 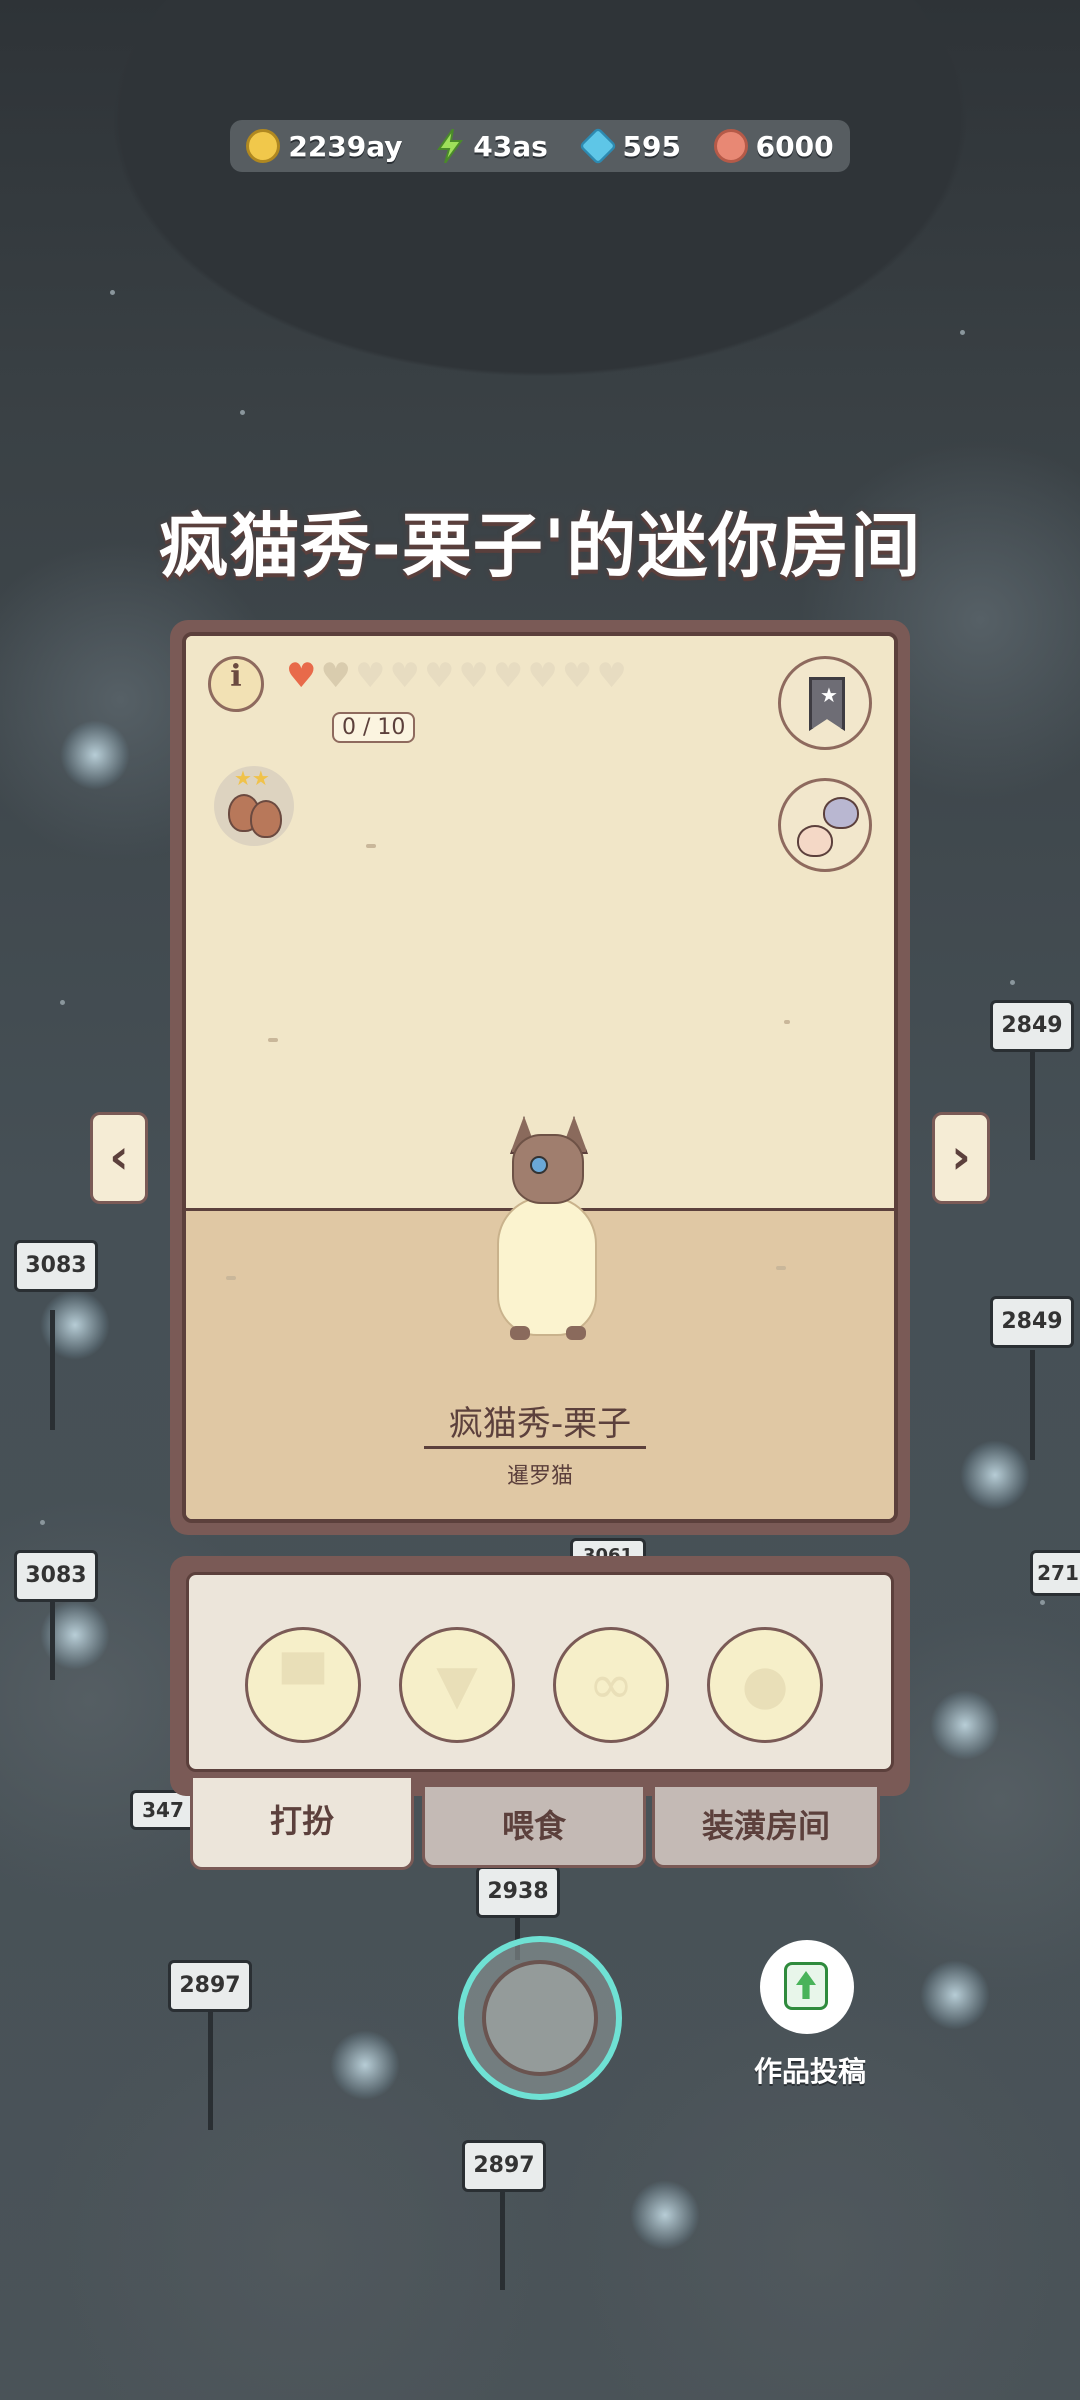 I want to click on face-accessory-slot: ●, so click(x=765, y=1685).